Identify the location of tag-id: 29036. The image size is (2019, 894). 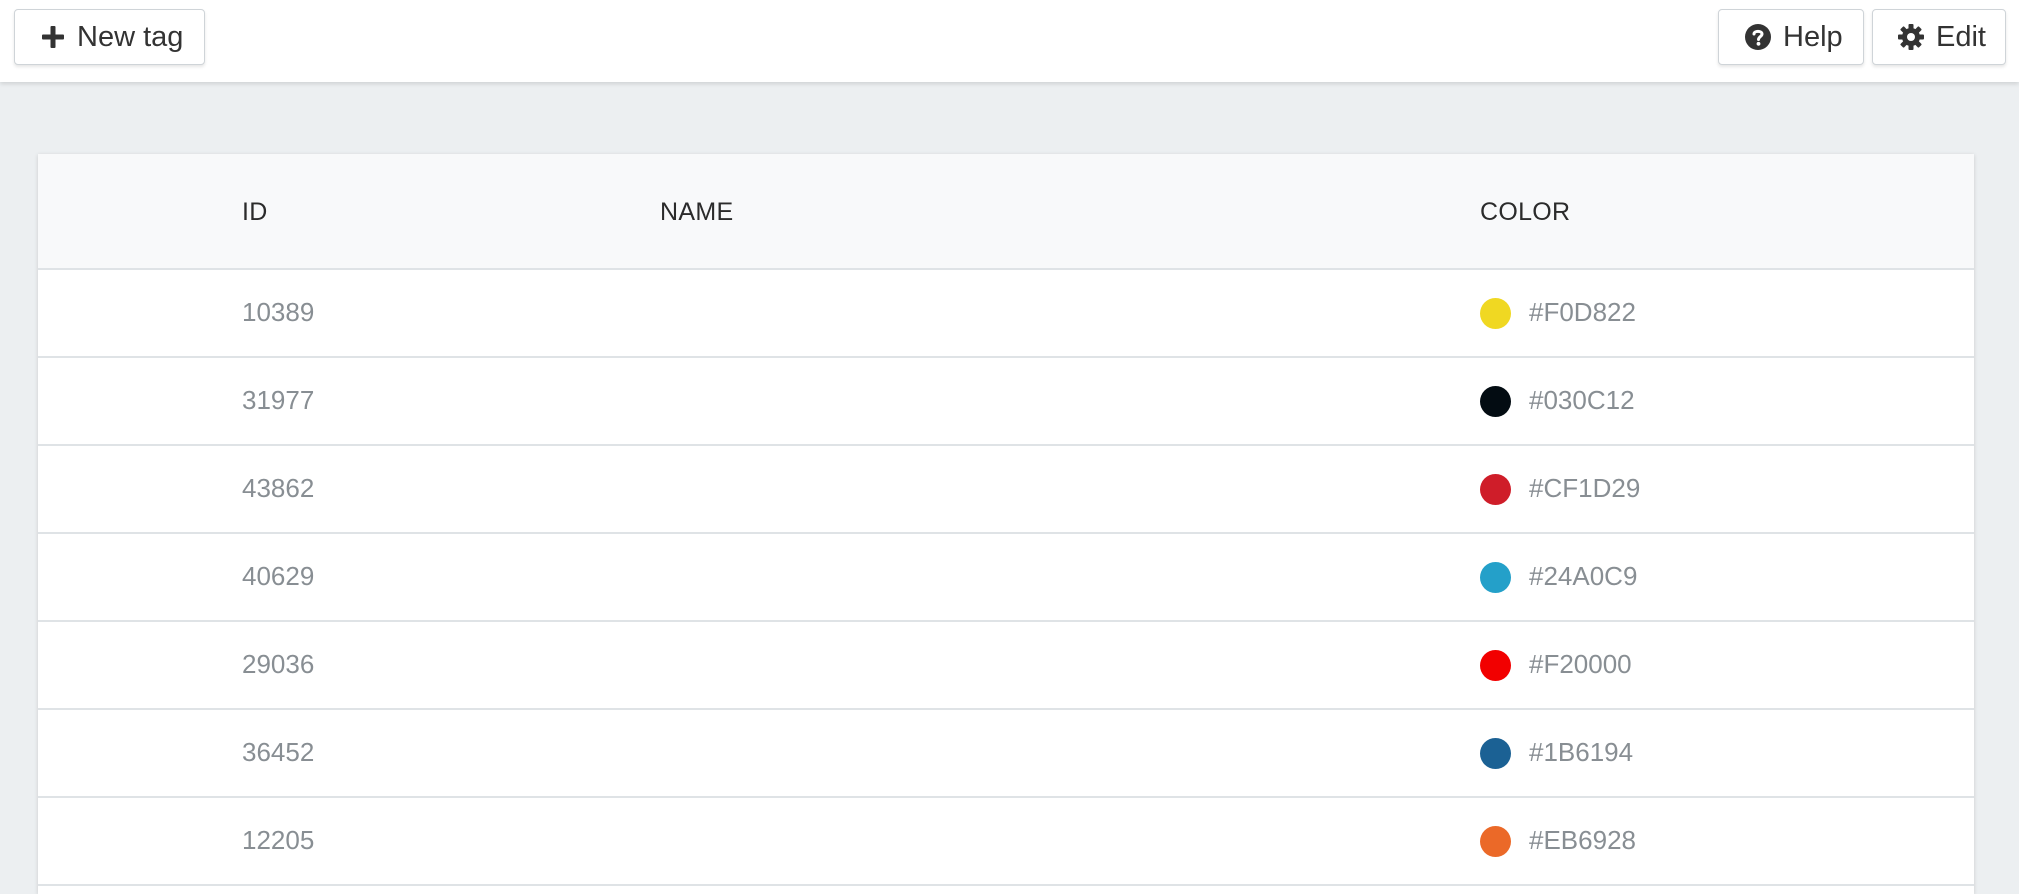
(278, 664).